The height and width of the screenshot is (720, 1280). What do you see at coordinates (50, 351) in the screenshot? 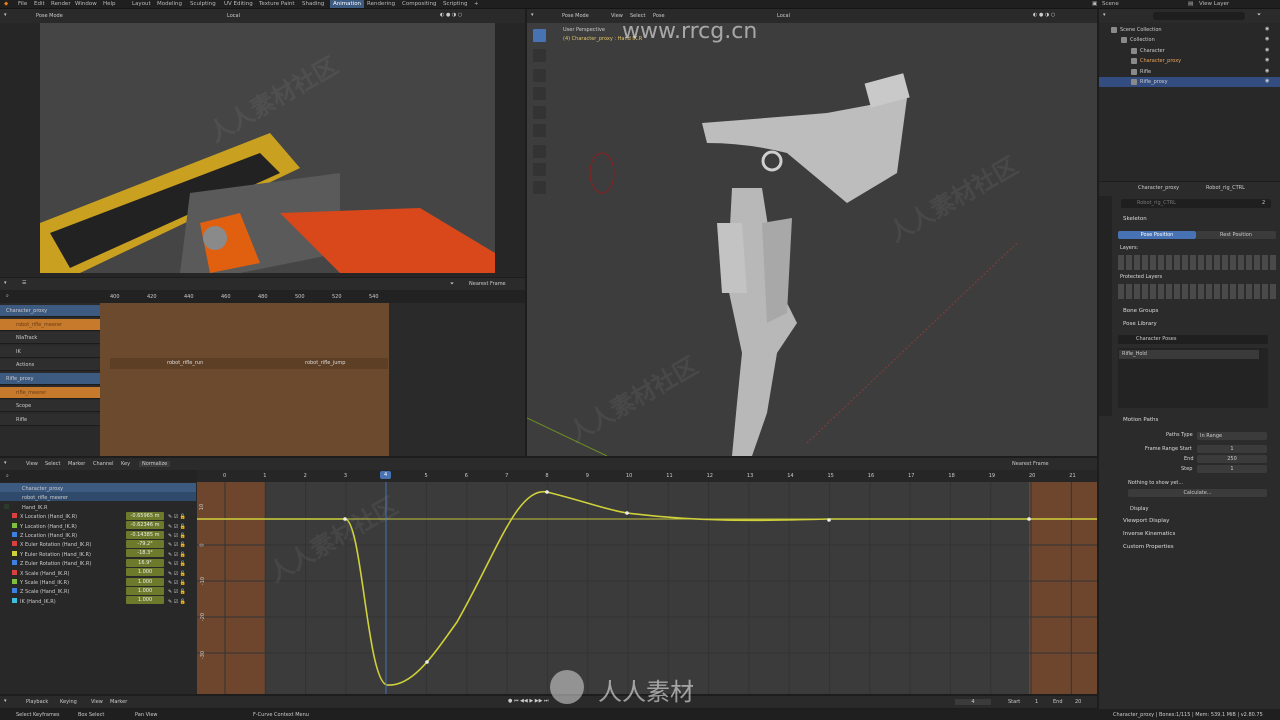
I see `nla-track-3: IK` at bounding box center [50, 351].